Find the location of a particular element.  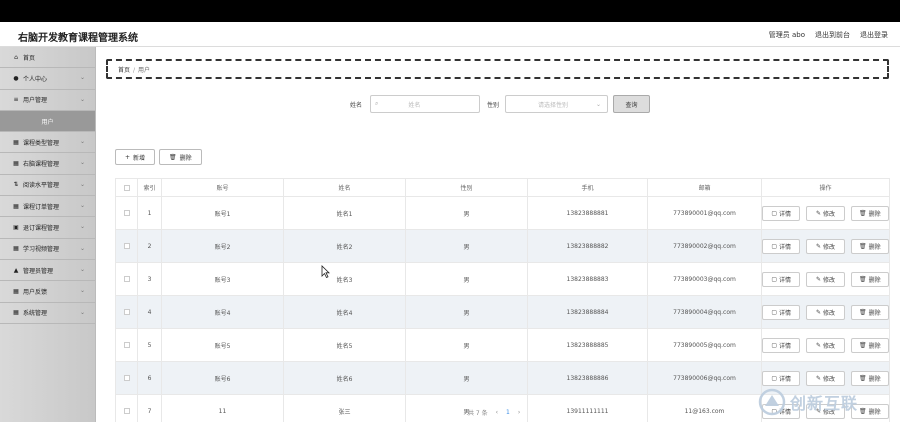

prev-page-button: ‹ is located at coordinates (497, 412).